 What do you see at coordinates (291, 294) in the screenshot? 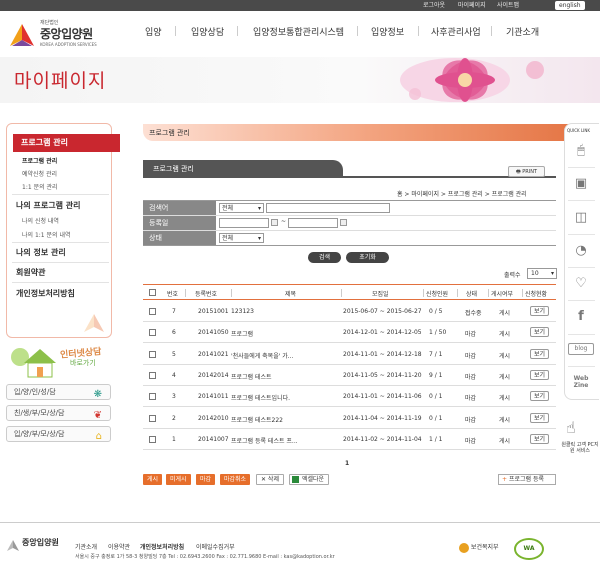
I see `col-title: 제목` at bounding box center [291, 294].